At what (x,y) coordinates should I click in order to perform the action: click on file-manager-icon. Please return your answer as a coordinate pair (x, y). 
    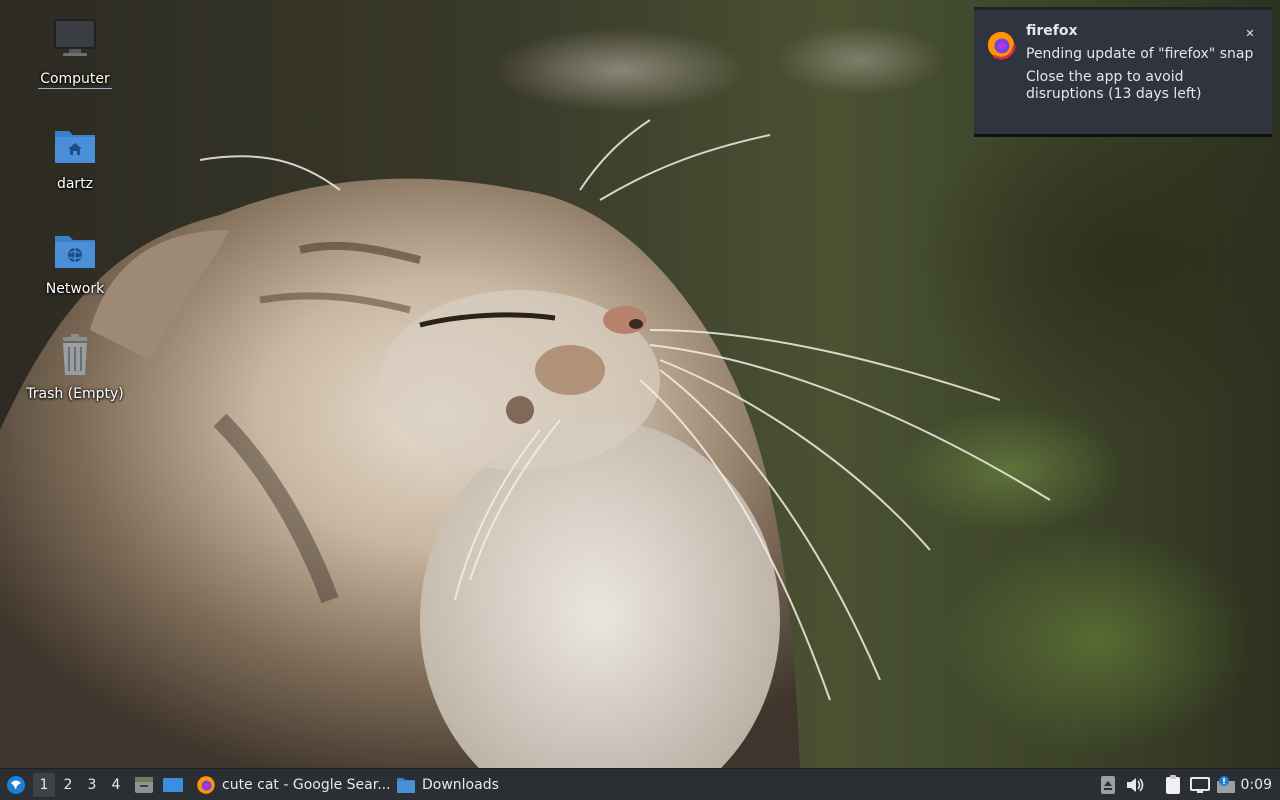
    Looking at the image, I should click on (144, 784).